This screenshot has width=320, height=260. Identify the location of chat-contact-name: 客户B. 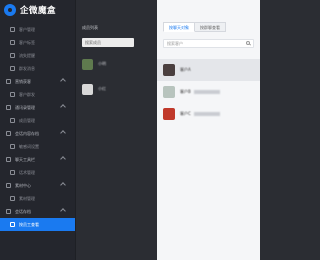
(185, 91).